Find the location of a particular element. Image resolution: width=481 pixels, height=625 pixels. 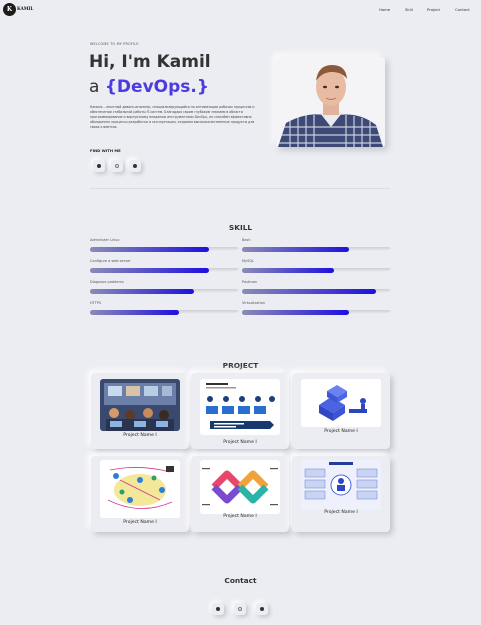

hero-divider is located at coordinates (240, 188).